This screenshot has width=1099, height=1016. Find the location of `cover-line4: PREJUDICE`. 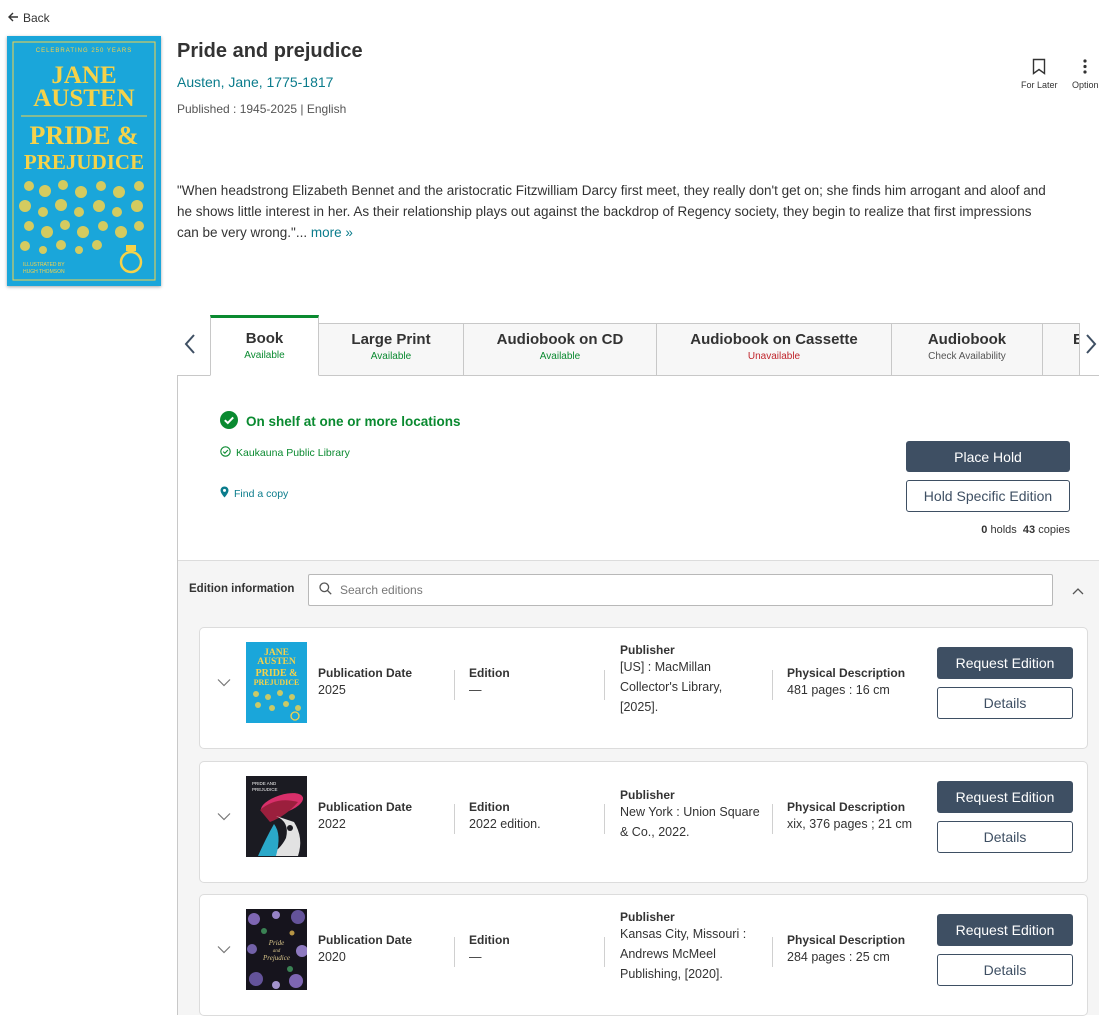

cover-line4: PREJUDICE is located at coordinates (84, 162).